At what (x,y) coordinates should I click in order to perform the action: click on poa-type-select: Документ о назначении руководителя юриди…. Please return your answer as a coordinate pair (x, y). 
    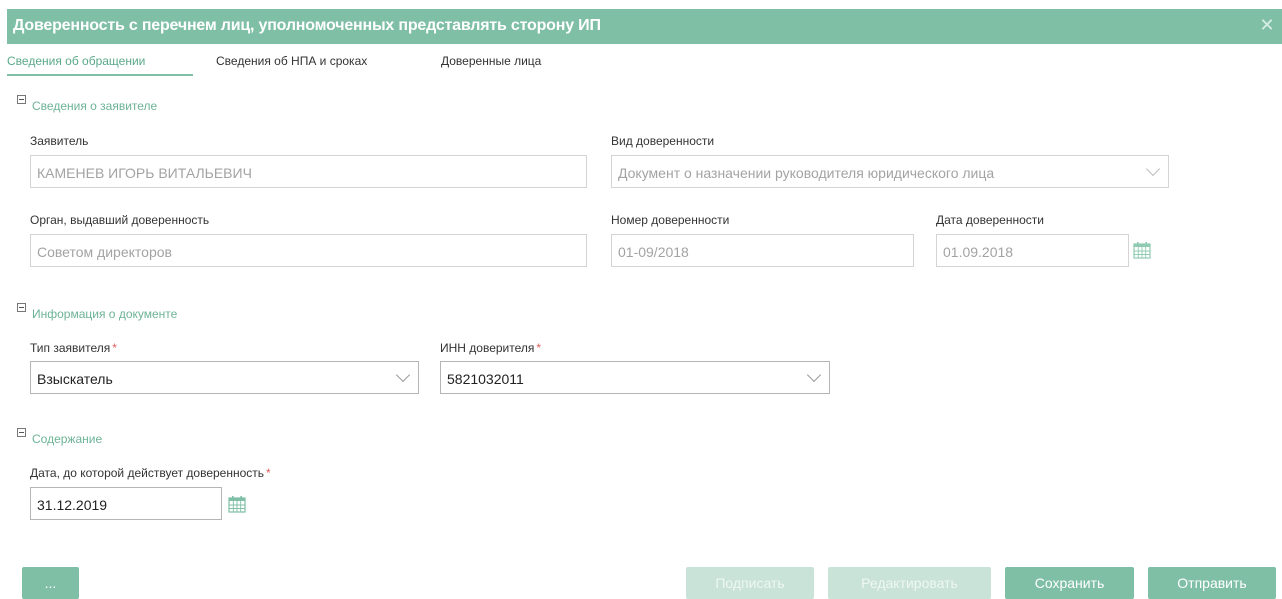
    Looking at the image, I should click on (890, 171).